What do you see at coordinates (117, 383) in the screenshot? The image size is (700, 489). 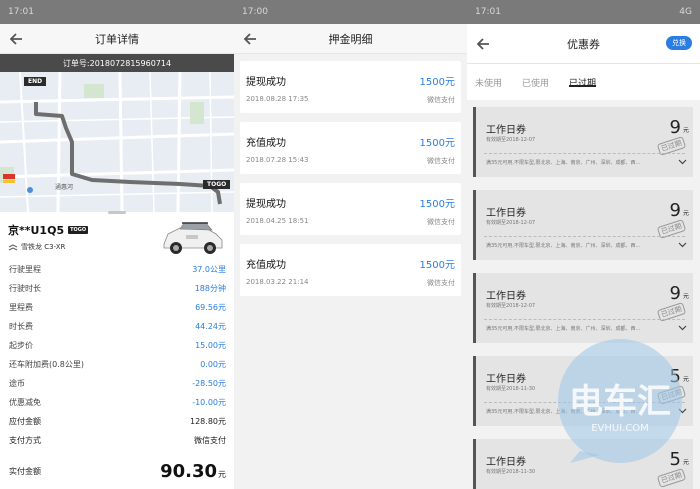 I see `fee-row-coins: 途币 -28.50元` at bounding box center [117, 383].